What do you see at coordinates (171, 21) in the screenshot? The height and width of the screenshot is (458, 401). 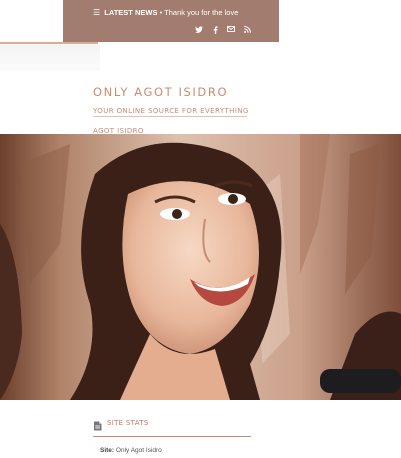 I see `top-bar: ☰ LATEST NEWS • Thank you for the love` at bounding box center [171, 21].